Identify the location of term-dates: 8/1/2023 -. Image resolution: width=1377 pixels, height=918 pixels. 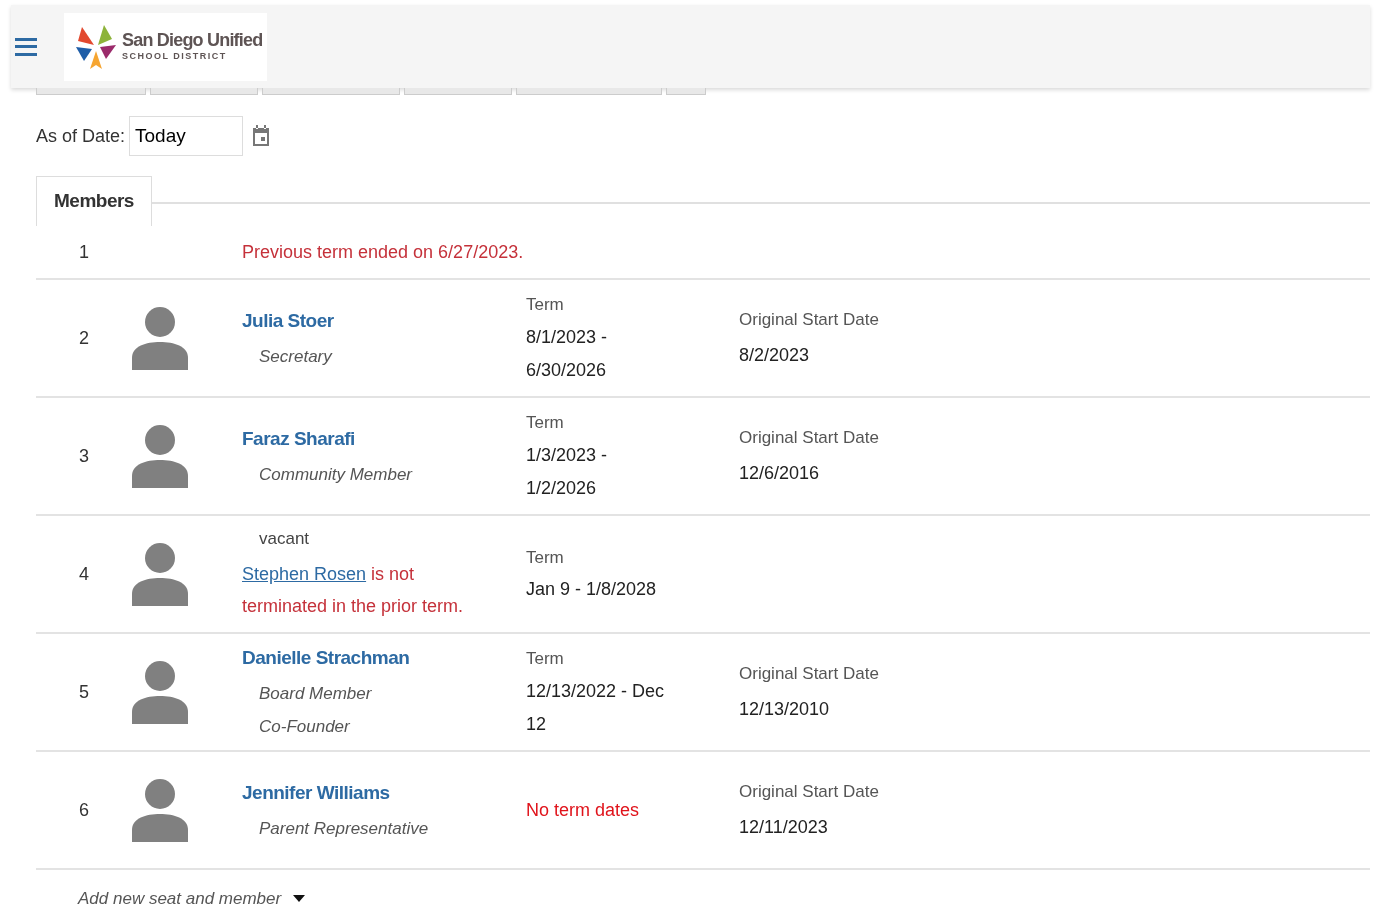
(567, 337).